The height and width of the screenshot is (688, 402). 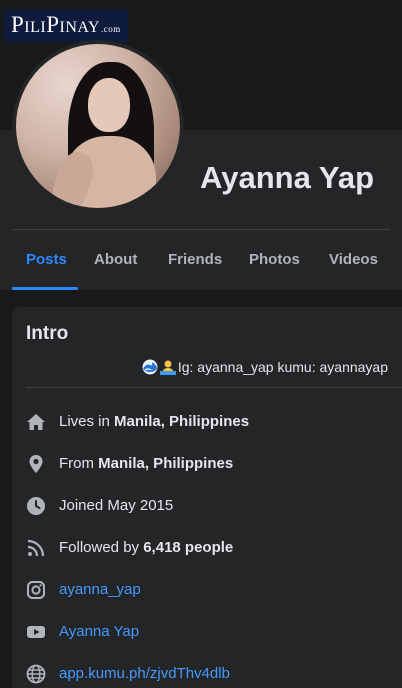 I want to click on from-place: Manila, Philippines, so click(x=165, y=463).